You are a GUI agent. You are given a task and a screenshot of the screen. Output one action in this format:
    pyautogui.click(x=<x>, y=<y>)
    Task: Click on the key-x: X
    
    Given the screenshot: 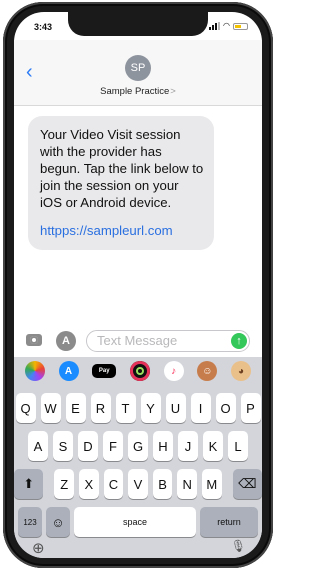 What is the action you would take?
    pyautogui.click(x=89, y=484)
    